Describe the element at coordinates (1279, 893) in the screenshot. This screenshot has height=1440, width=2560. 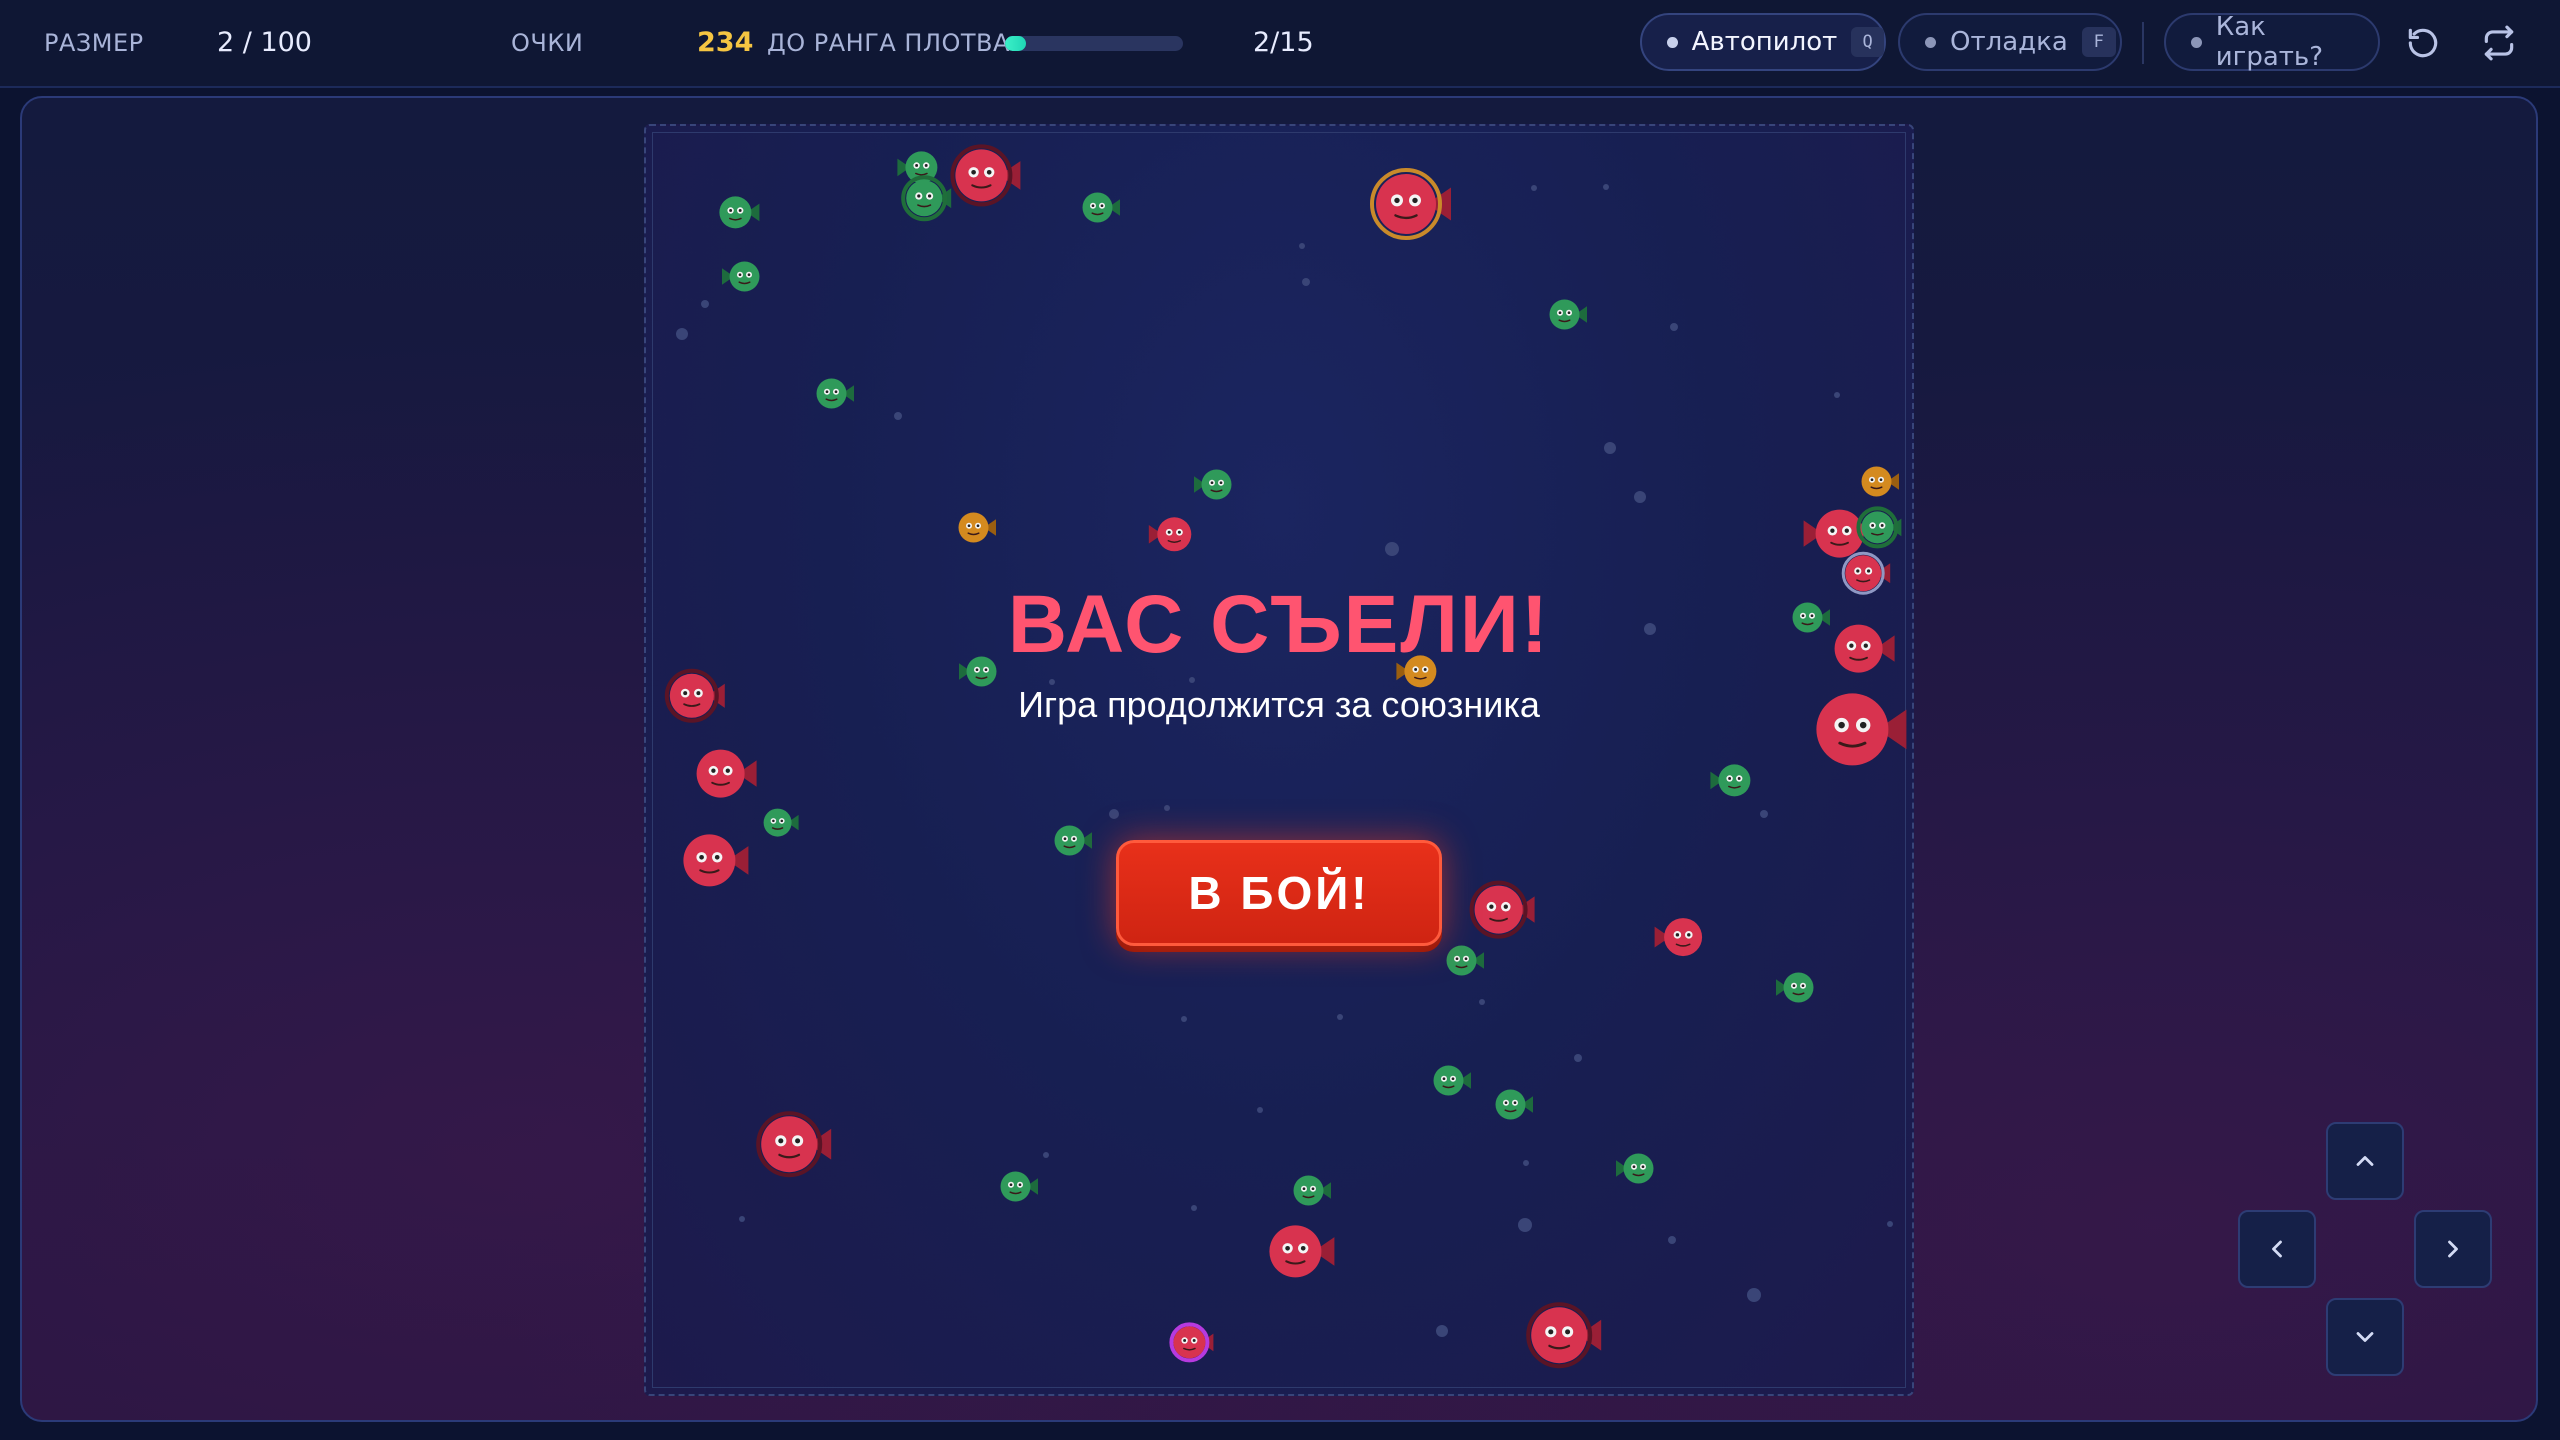
I see `fight-button: В БОЙ!` at that location.